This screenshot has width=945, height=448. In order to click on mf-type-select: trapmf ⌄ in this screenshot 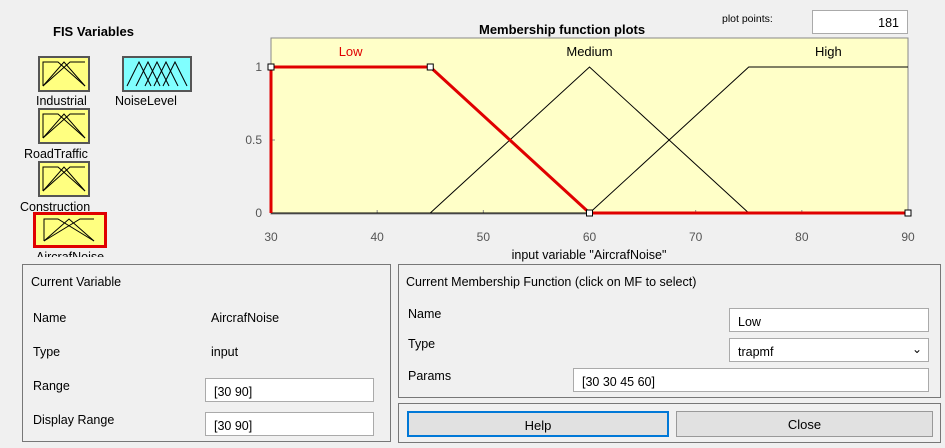, I will do `click(829, 350)`.